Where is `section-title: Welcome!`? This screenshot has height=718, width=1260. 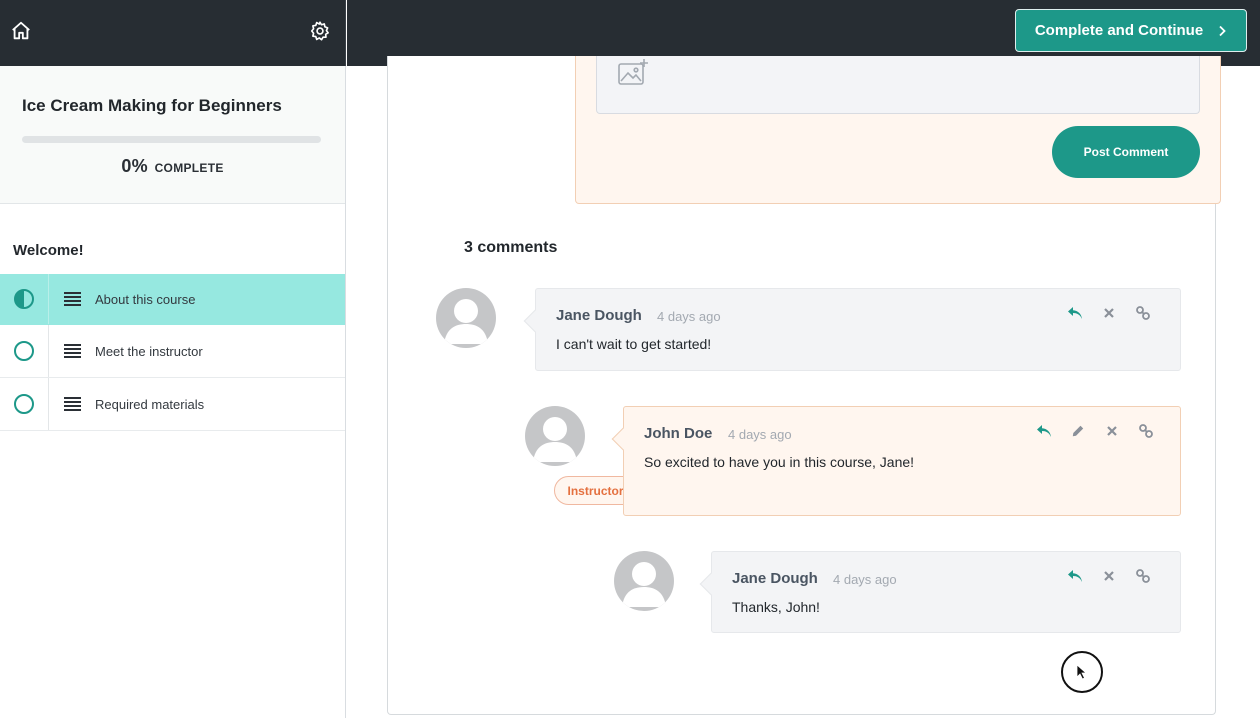 section-title: Welcome! is located at coordinates (48, 250).